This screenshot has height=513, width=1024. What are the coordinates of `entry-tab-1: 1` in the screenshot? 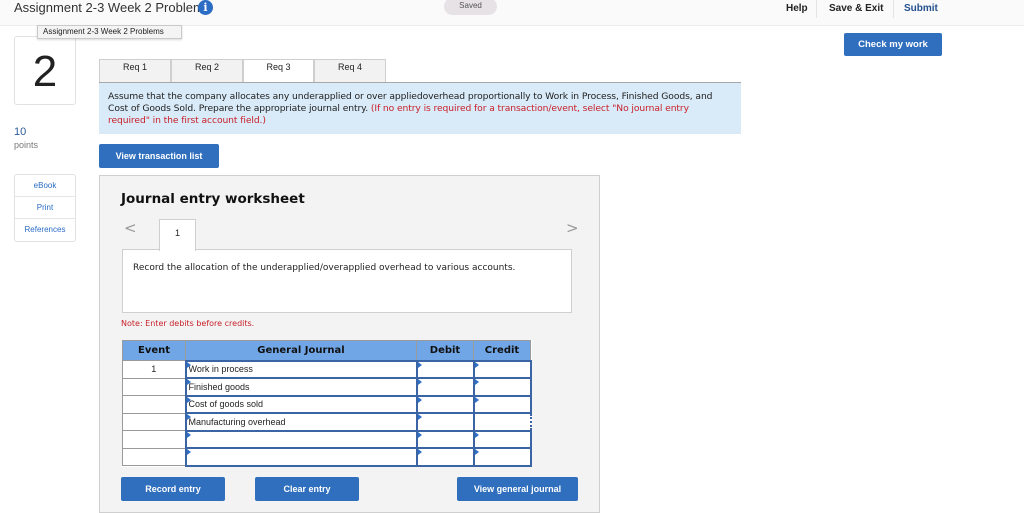 It's located at (177, 235).